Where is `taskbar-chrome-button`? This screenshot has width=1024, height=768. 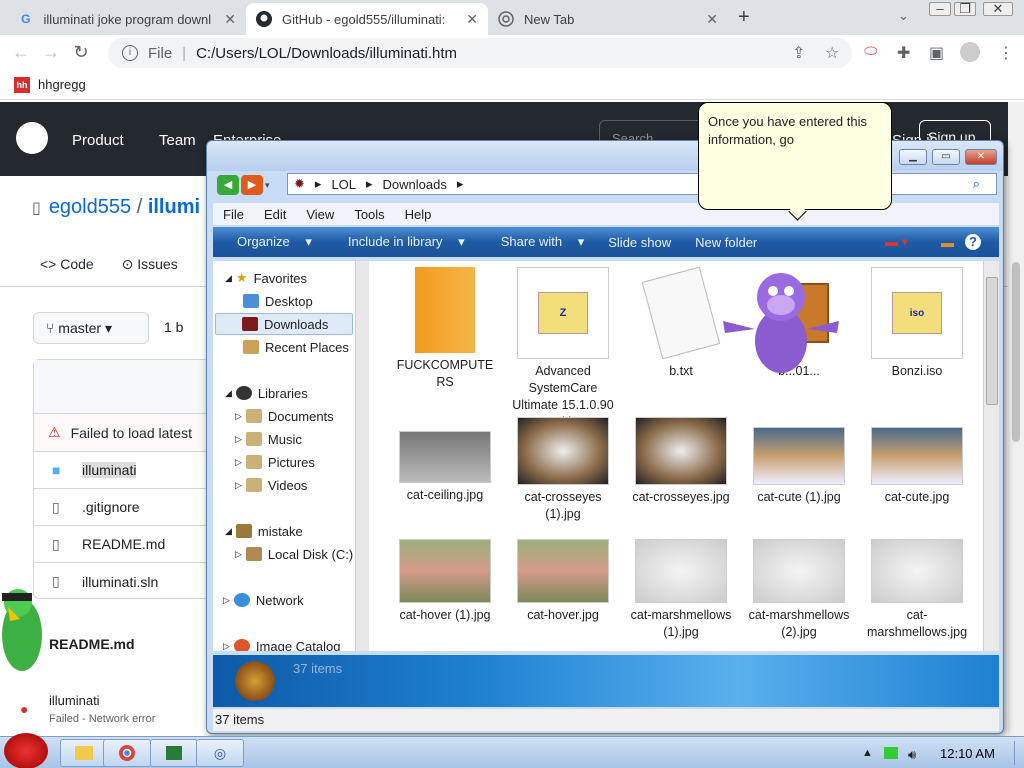 taskbar-chrome-button is located at coordinates (127, 753).